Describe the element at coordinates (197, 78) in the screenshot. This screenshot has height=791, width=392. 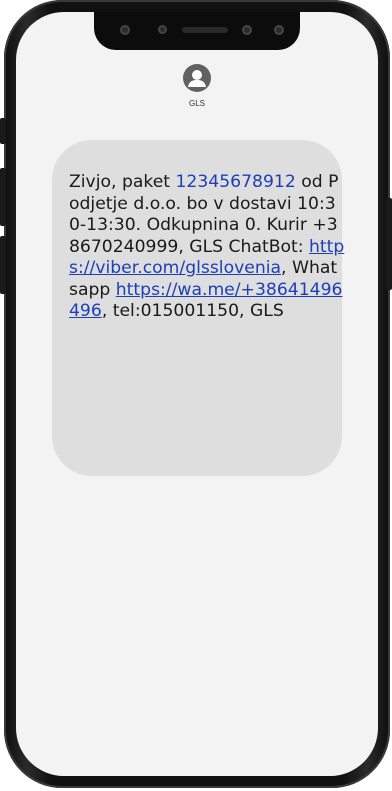
I see `person-avatar-icon` at that location.